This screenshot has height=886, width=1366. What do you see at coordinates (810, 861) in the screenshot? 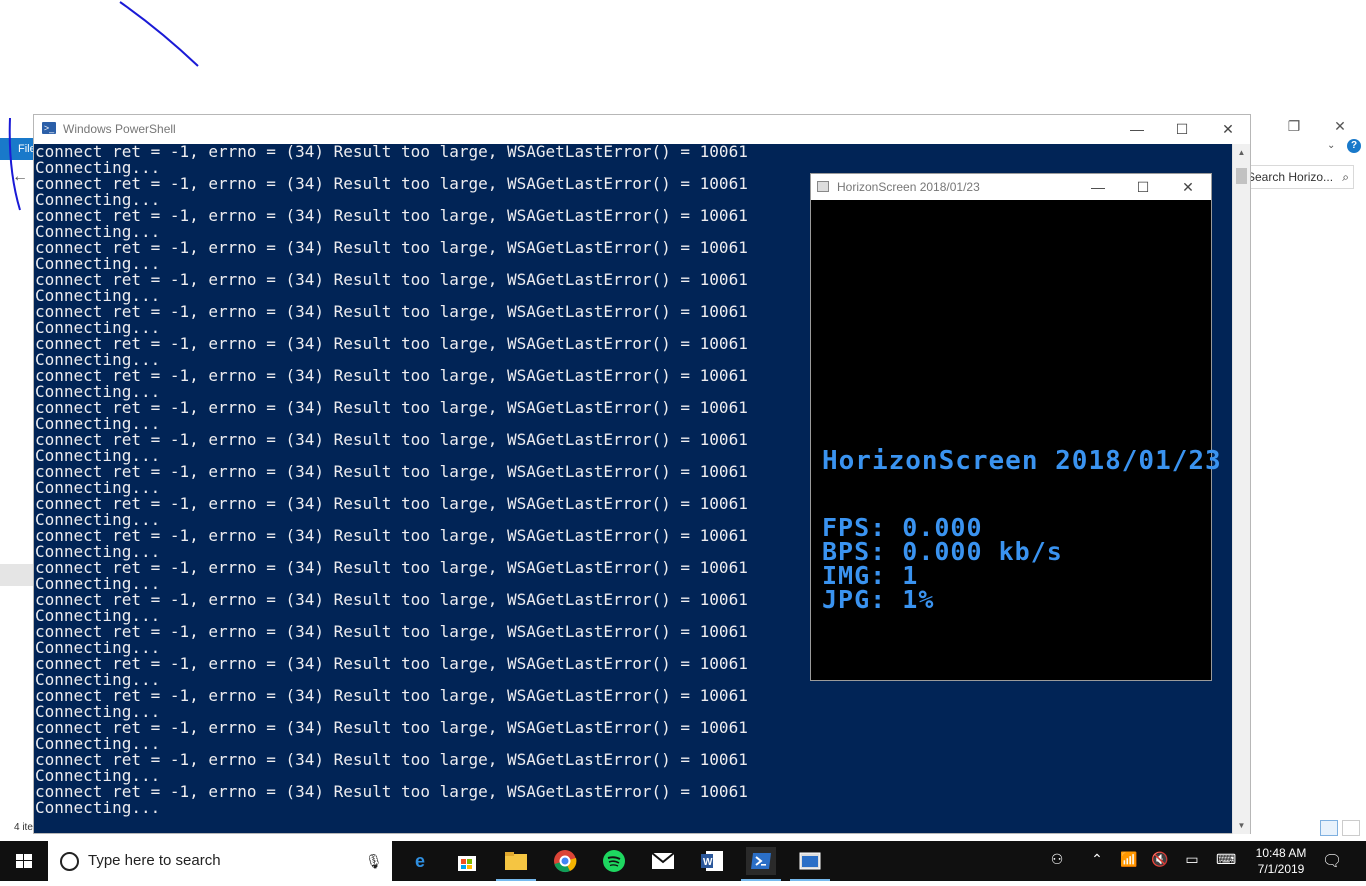
I see `horizonscreen-taskbar-icon` at bounding box center [810, 861].